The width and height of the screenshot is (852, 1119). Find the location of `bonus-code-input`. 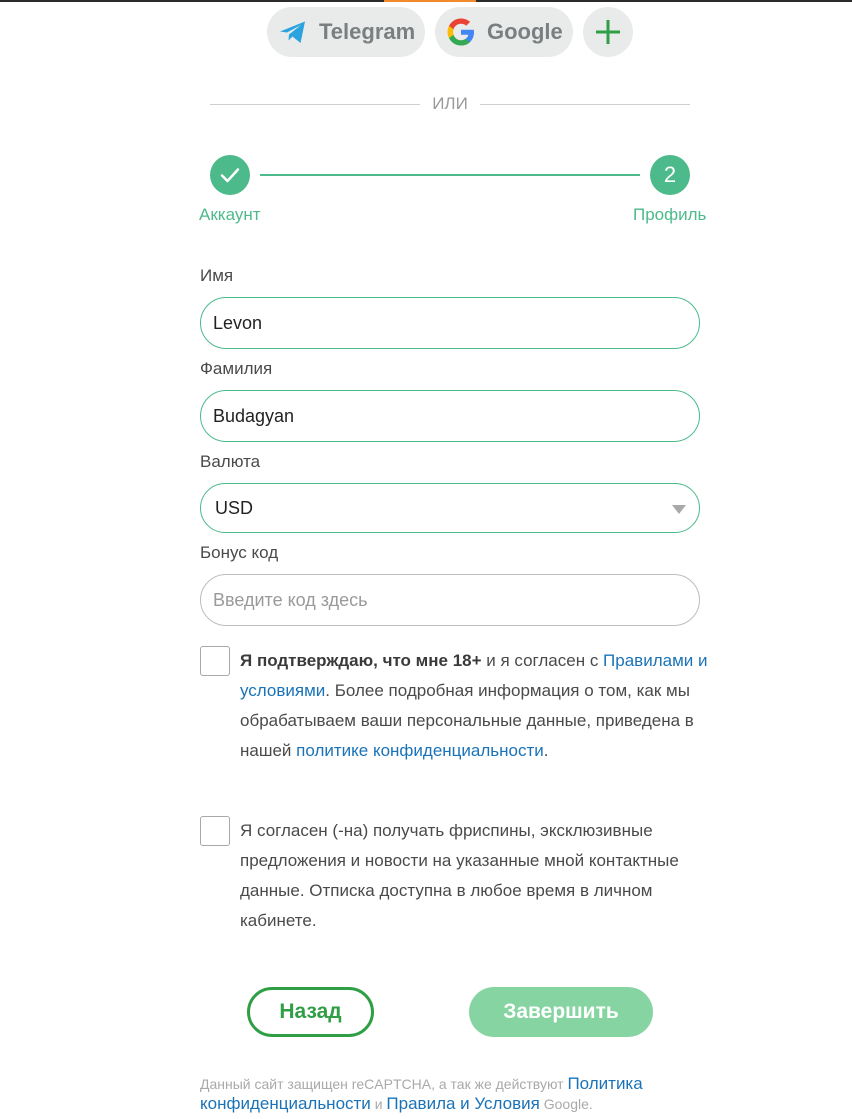

bonus-code-input is located at coordinates (450, 600).